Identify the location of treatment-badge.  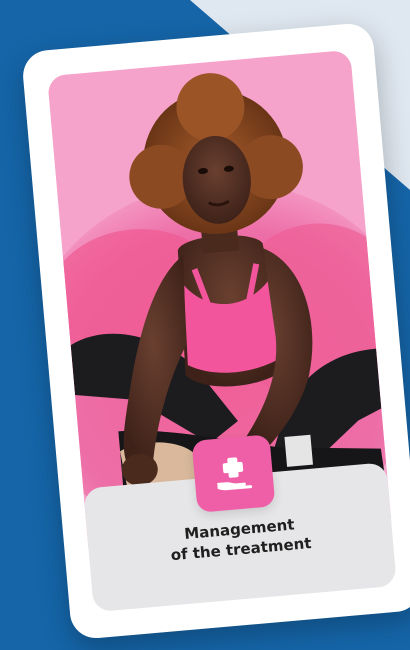
(233, 473).